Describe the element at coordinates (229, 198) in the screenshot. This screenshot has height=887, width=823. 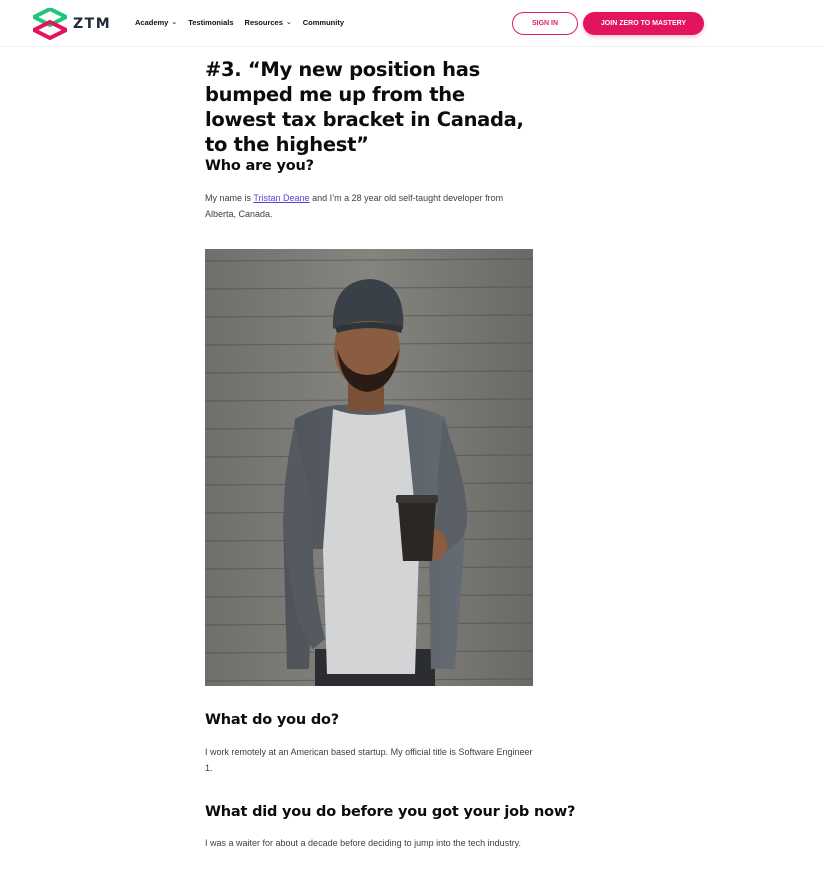
I see `who-text-before-link: My name is` at that location.